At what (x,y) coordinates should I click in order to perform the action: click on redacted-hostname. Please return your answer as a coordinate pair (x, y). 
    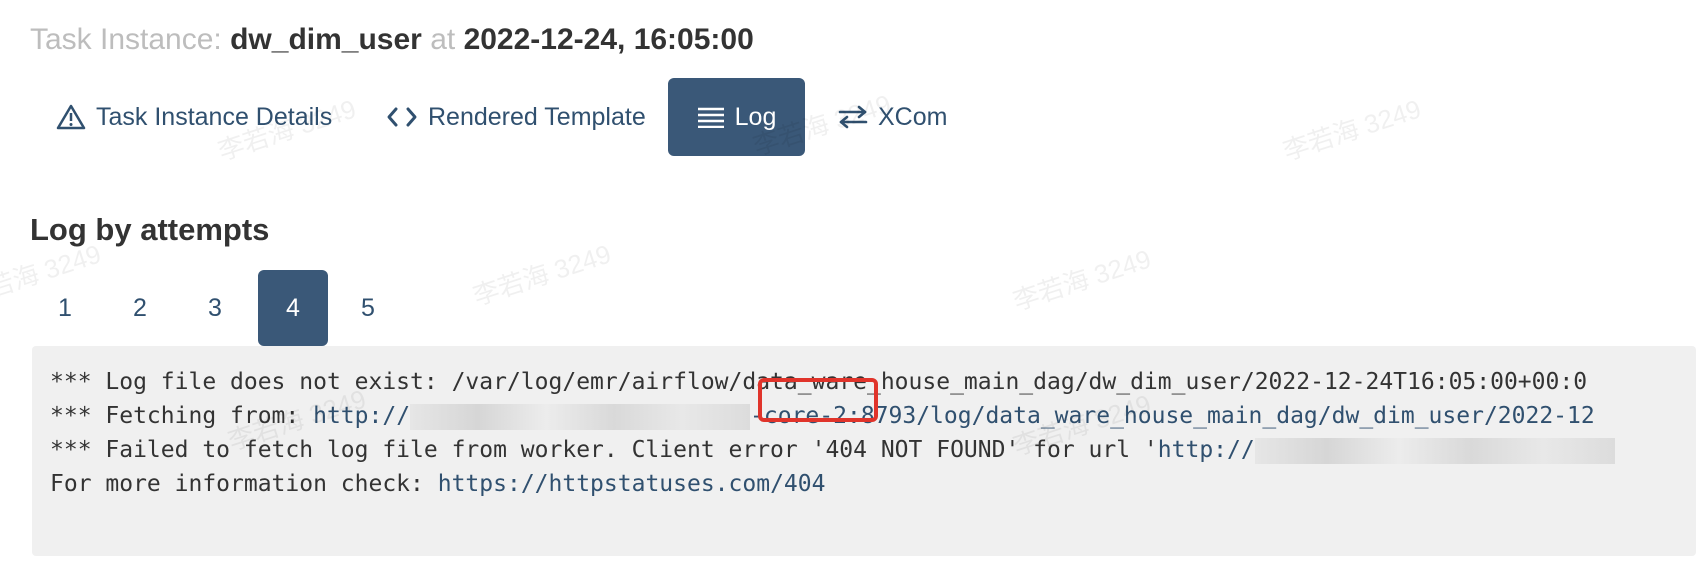
    Looking at the image, I should click on (580, 416).